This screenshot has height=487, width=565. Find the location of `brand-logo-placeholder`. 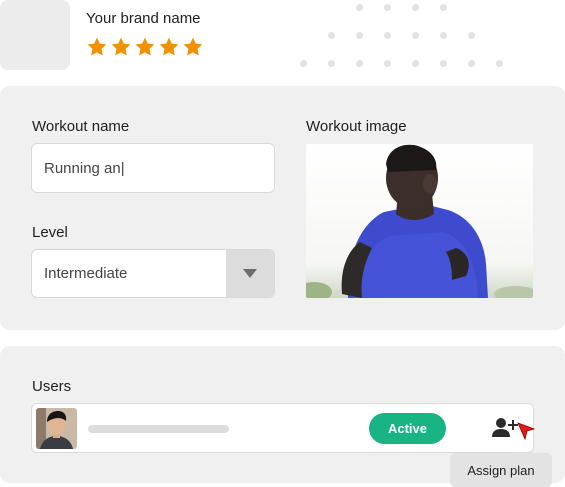

brand-logo-placeholder is located at coordinates (35, 35).